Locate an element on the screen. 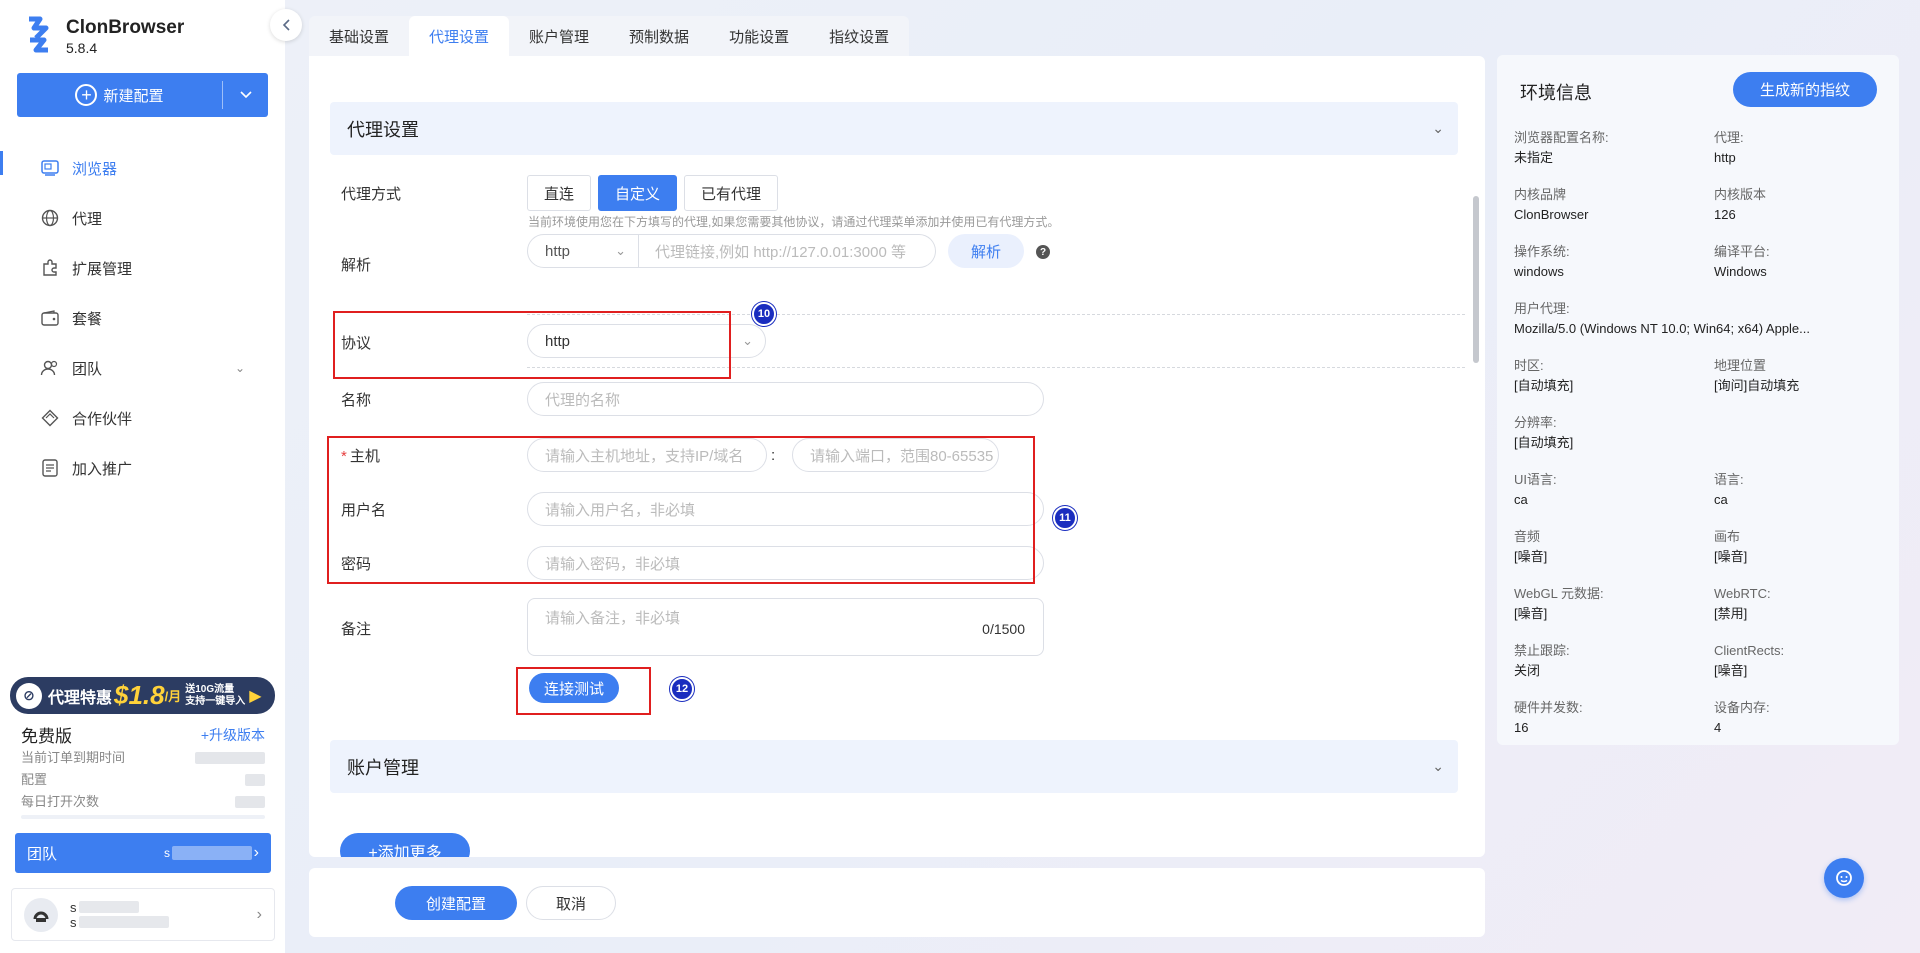 This screenshot has width=1920, height=953. info-field: 音频 [噪音] is located at coordinates (1530, 547).